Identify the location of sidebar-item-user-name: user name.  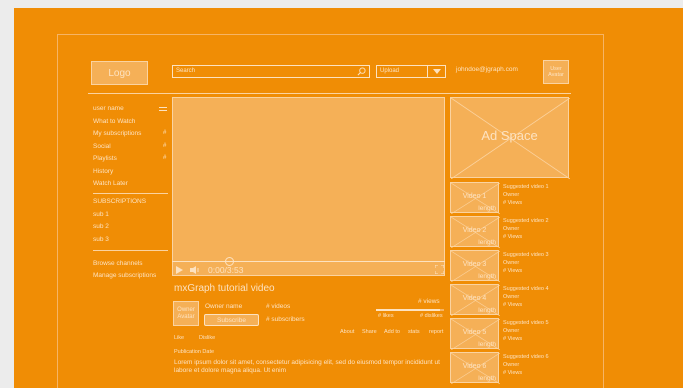
(108, 108).